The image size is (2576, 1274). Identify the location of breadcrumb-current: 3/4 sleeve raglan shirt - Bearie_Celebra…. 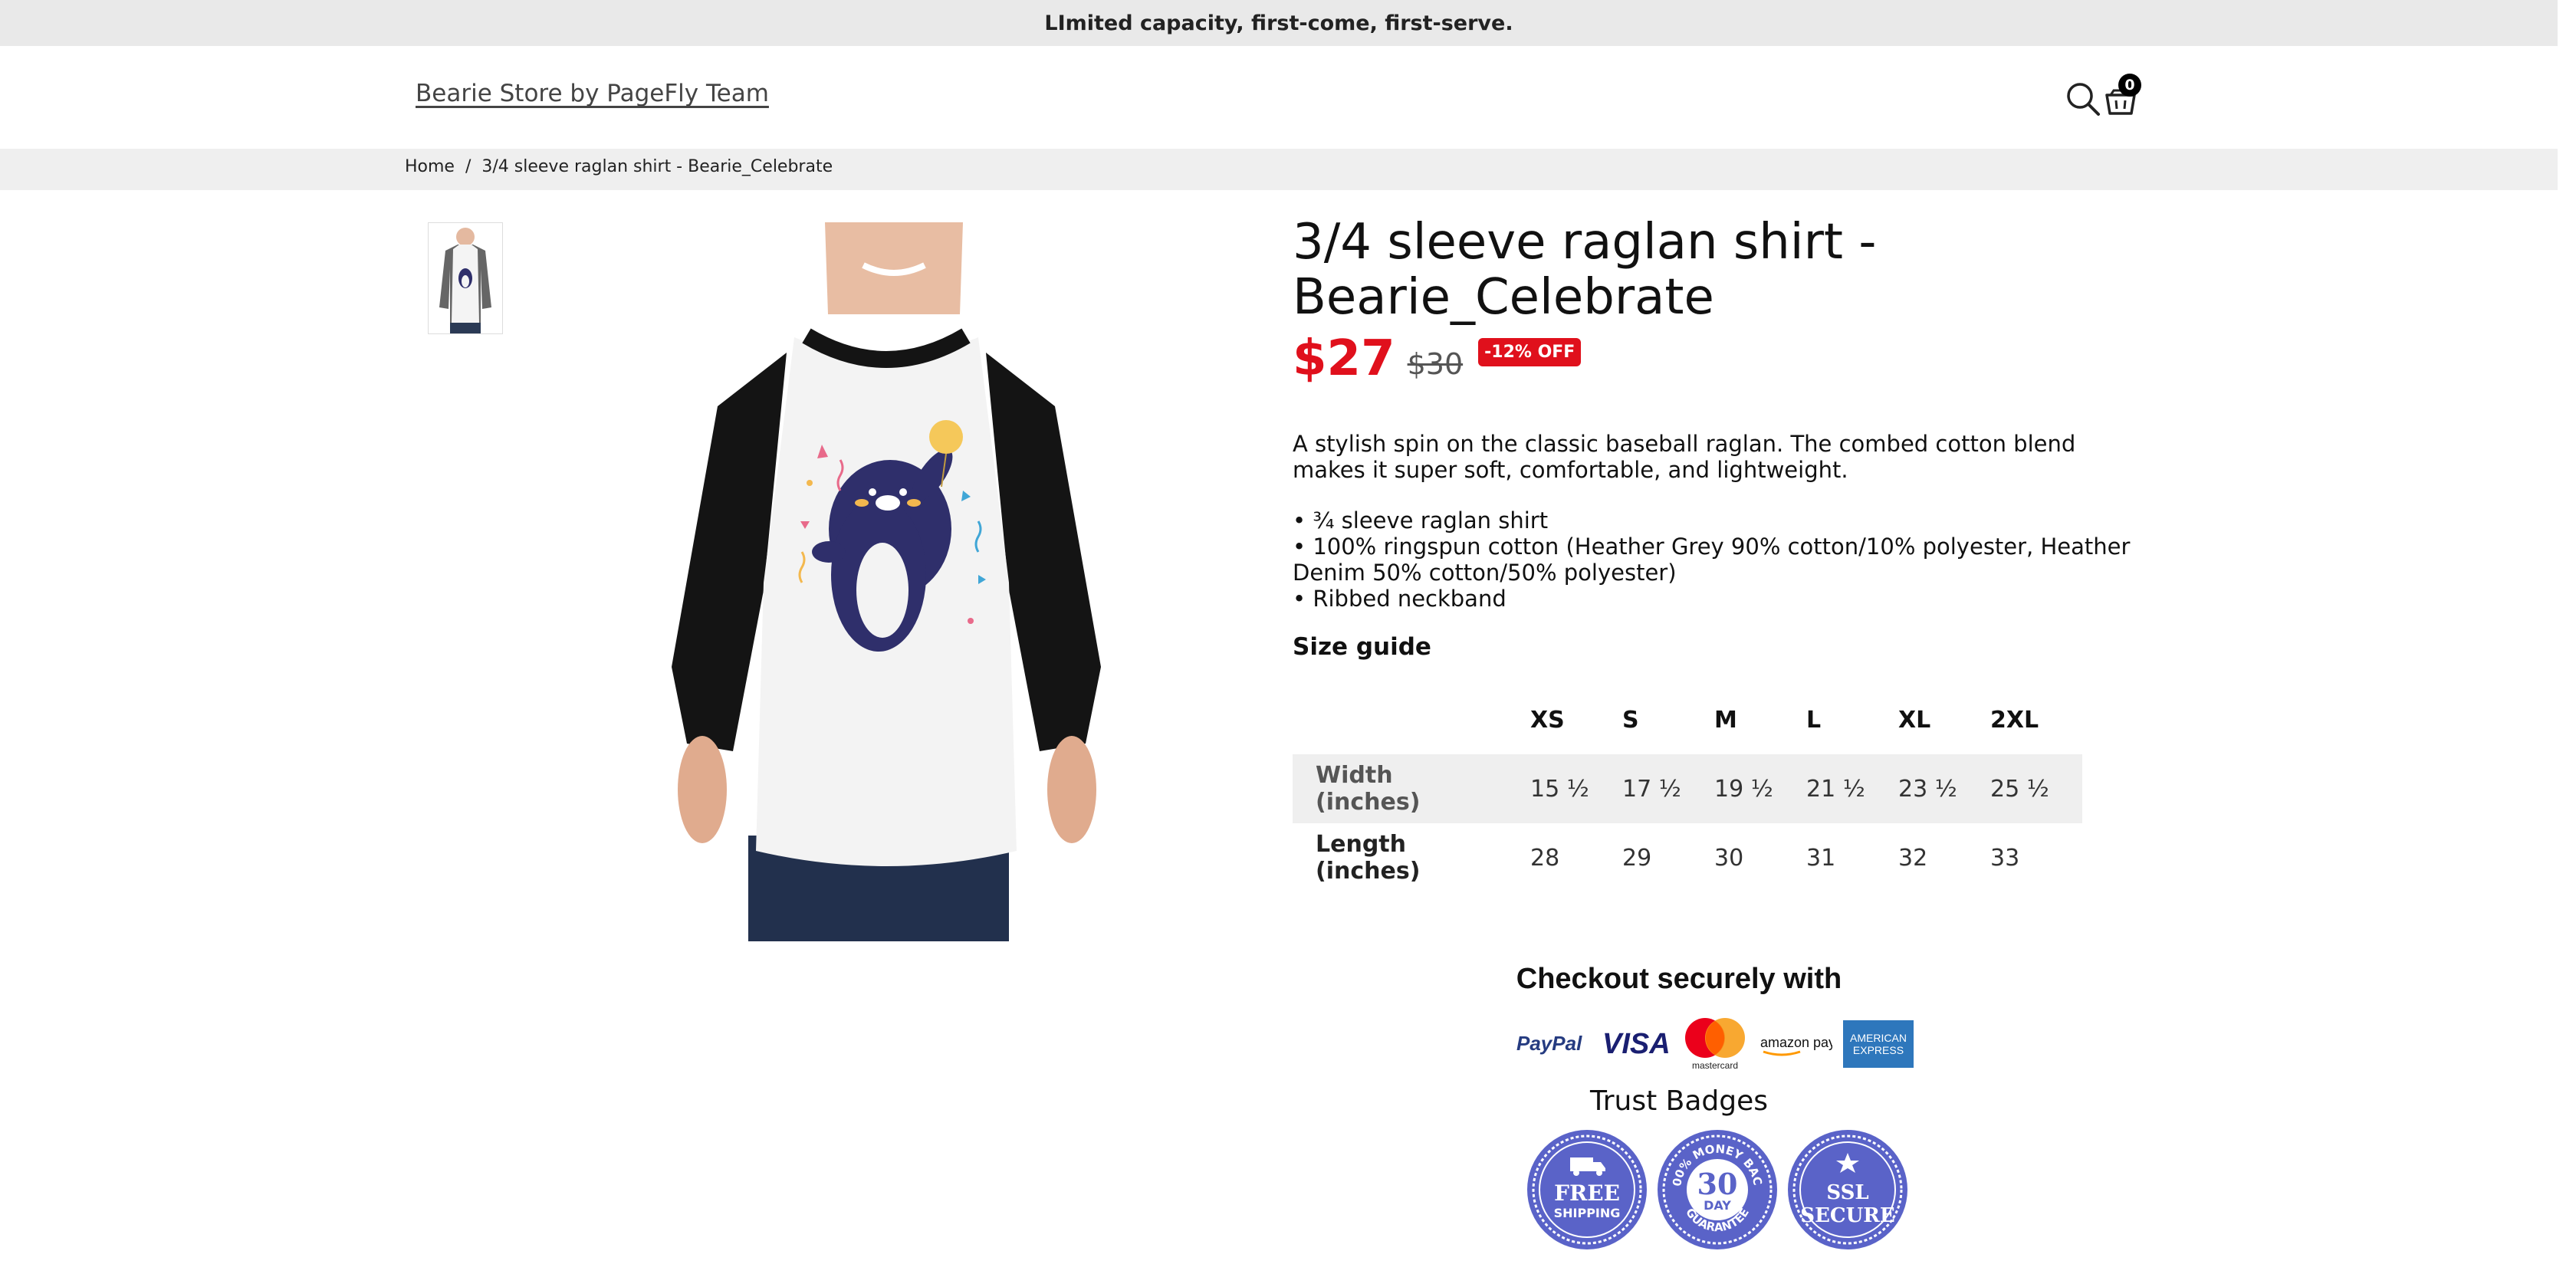
(657, 166).